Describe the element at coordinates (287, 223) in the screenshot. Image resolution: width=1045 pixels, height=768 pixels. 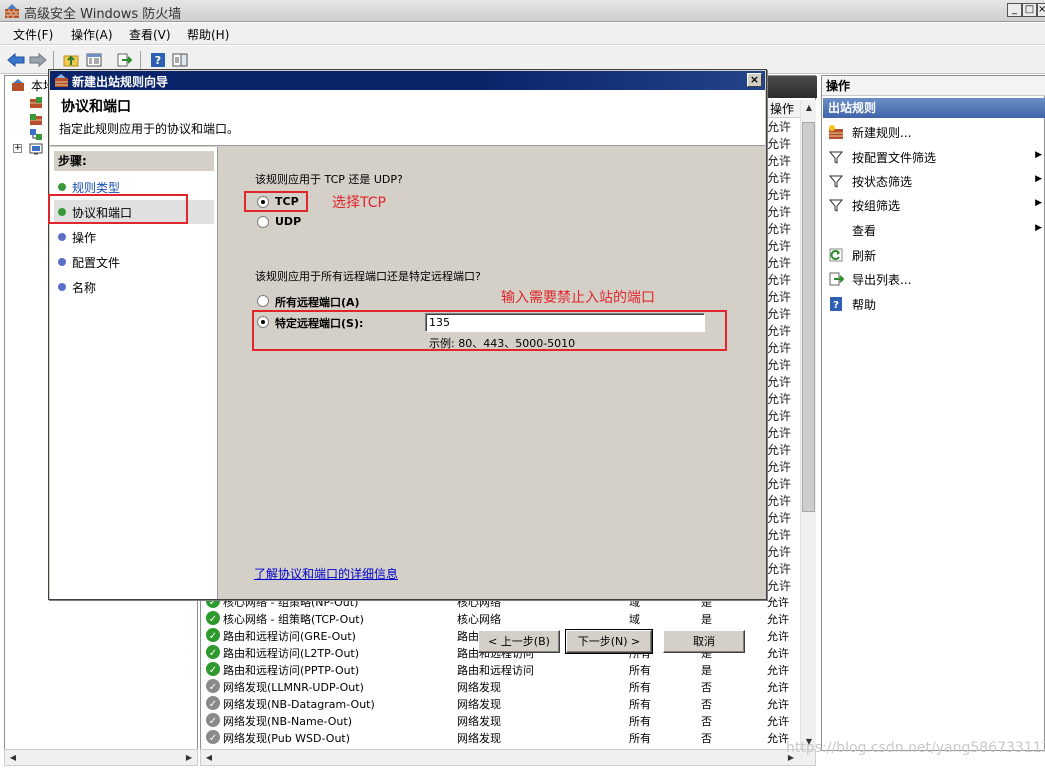
I see `radio-udp: UDP` at that location.